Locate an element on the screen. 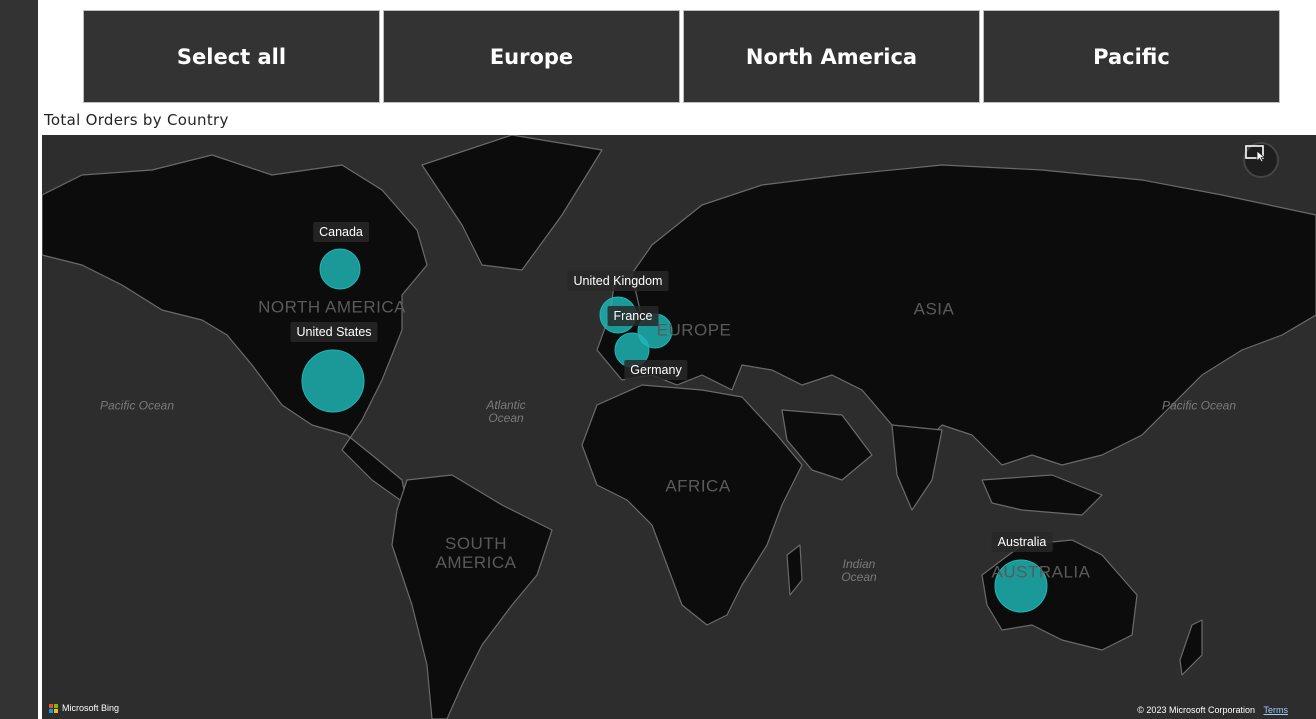 The image size is (1316, 719). slicer-select-all-button: Select all is located at coordinates (231, 56).